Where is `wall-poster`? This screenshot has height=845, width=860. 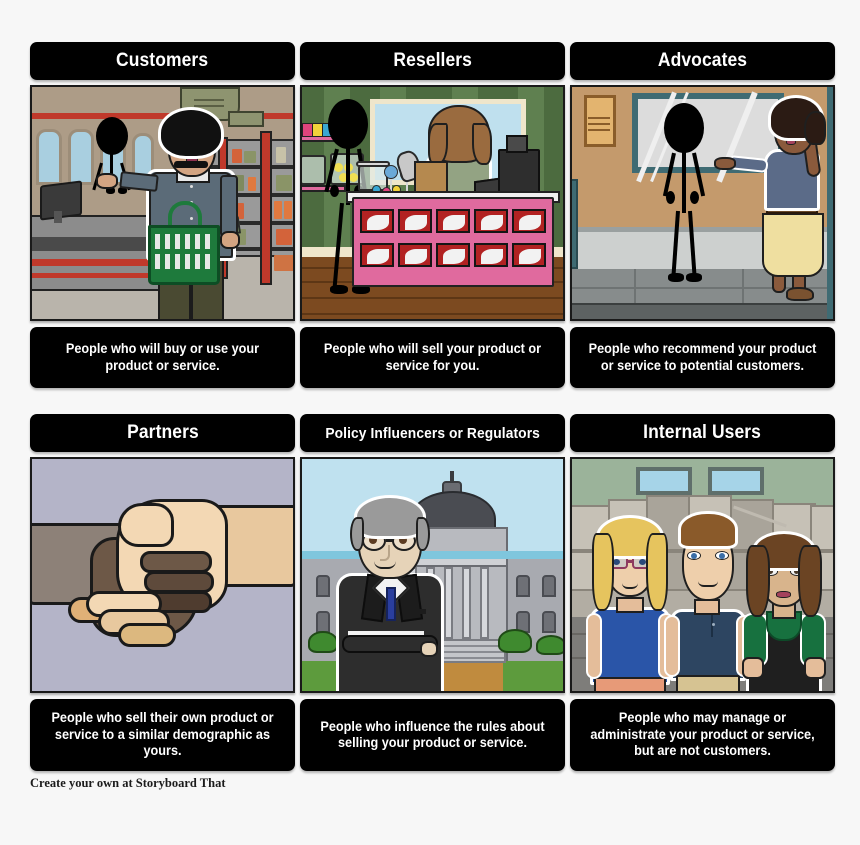 wall-poster is located at coordinates (600, 121).